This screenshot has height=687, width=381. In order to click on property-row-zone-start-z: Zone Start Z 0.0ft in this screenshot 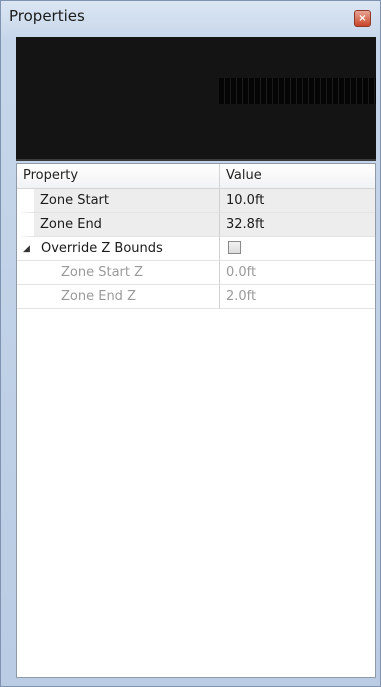, I will do `click(196, 273)`.